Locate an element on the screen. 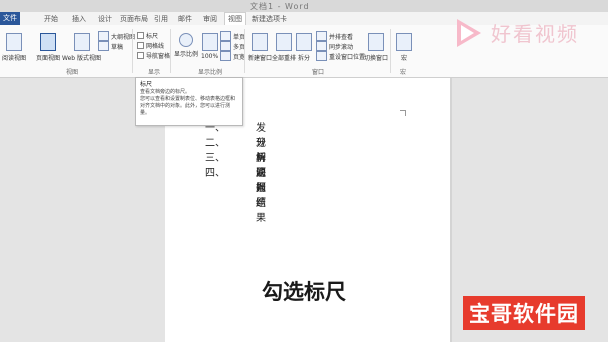  web-layout-button: Web 版式视图 is located at coordinates (81, 47).